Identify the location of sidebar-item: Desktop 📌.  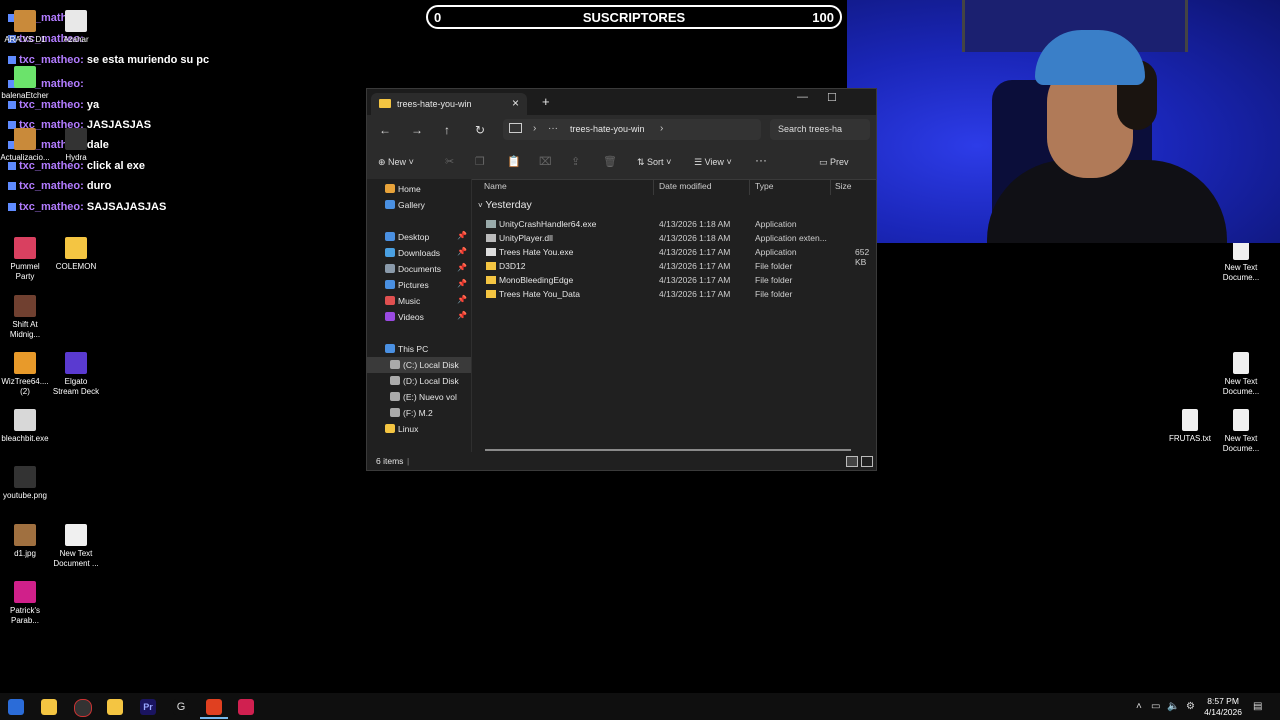
(419, 237).